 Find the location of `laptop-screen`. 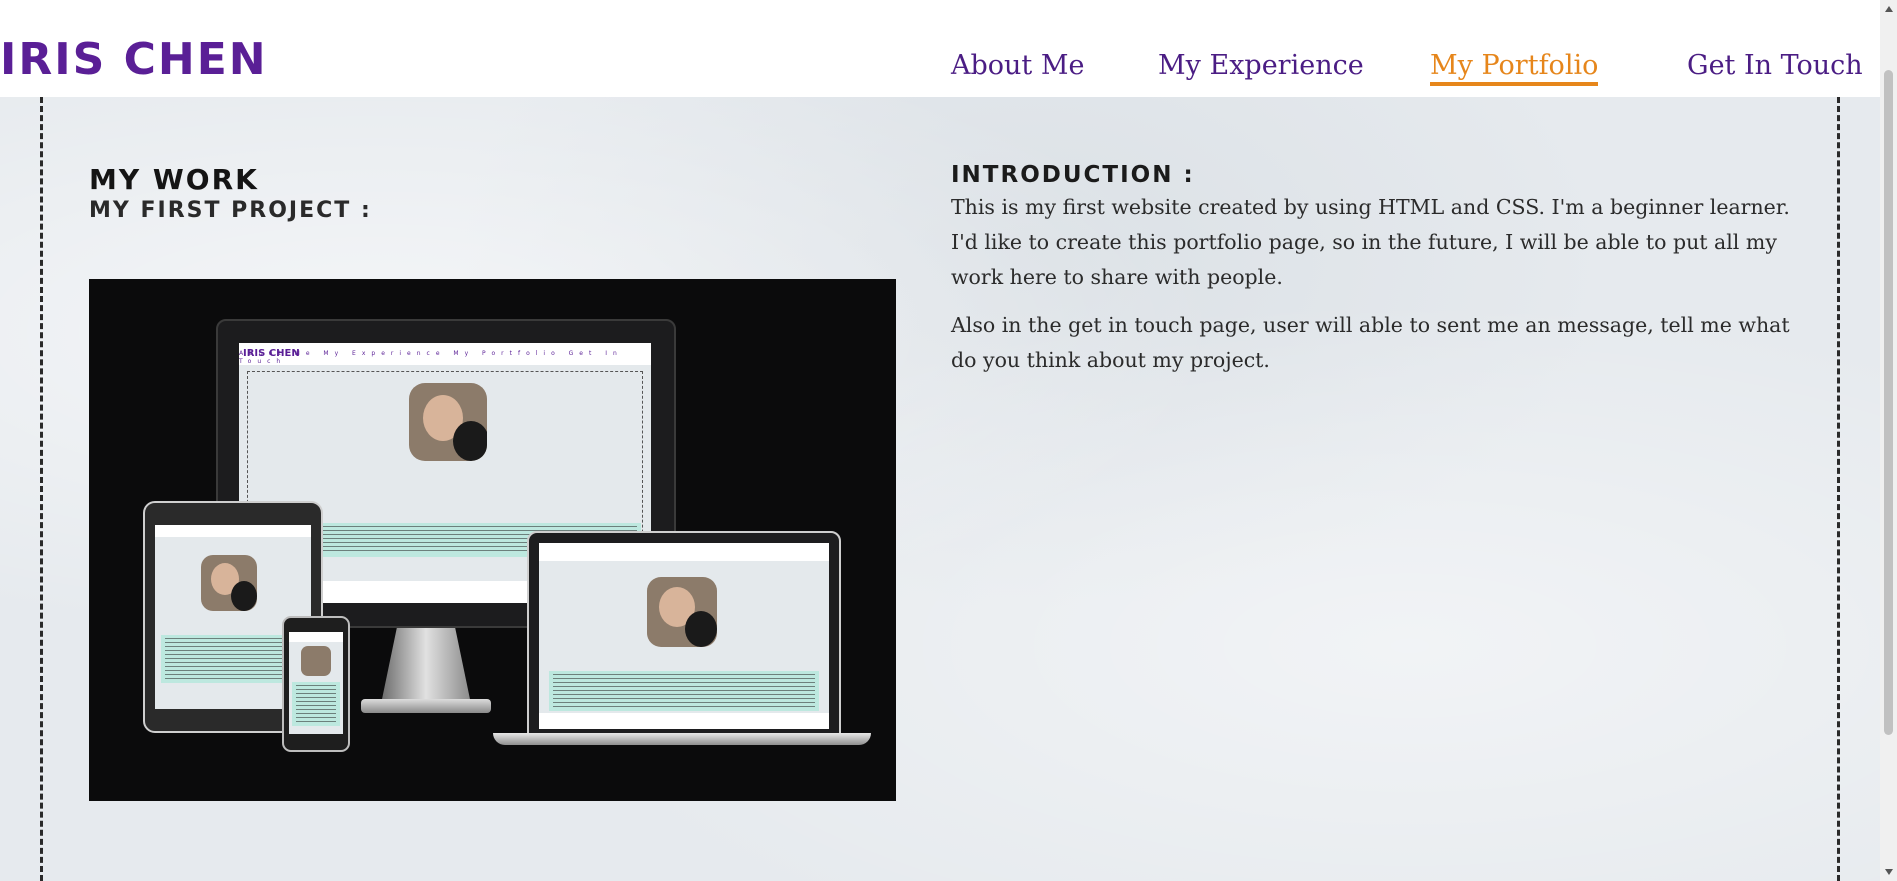

laptop-screen is located at coordinates (684, 636).